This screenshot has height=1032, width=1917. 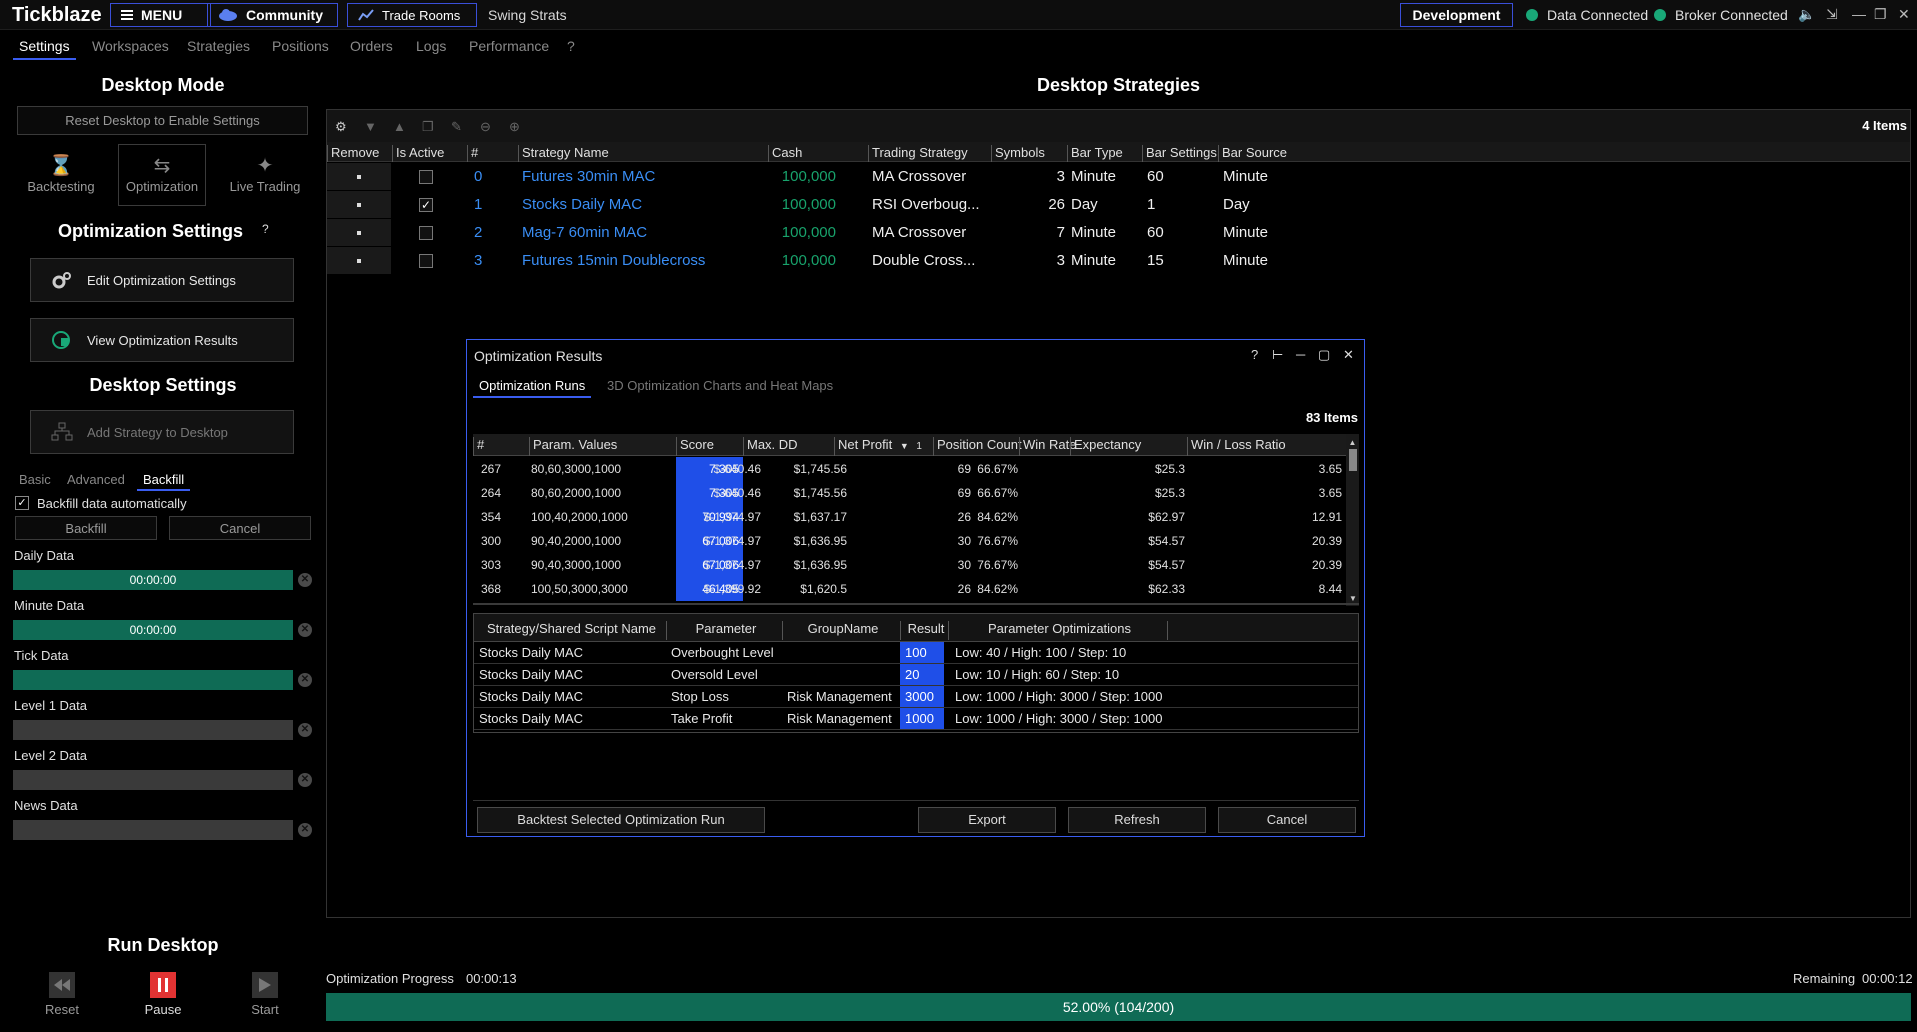 What do you see at coordinates (1254, 354) in the screenshot?
I see `help-icon: ?` at bounding box center [1254, 354].